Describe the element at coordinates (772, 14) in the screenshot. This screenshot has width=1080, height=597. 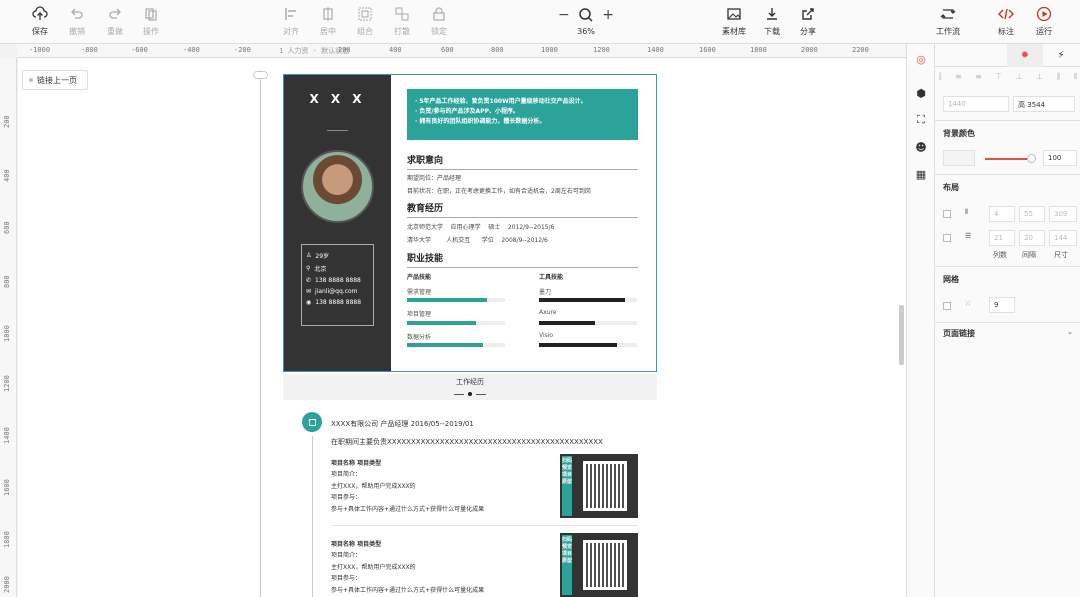
I see `download-icon` at that location.